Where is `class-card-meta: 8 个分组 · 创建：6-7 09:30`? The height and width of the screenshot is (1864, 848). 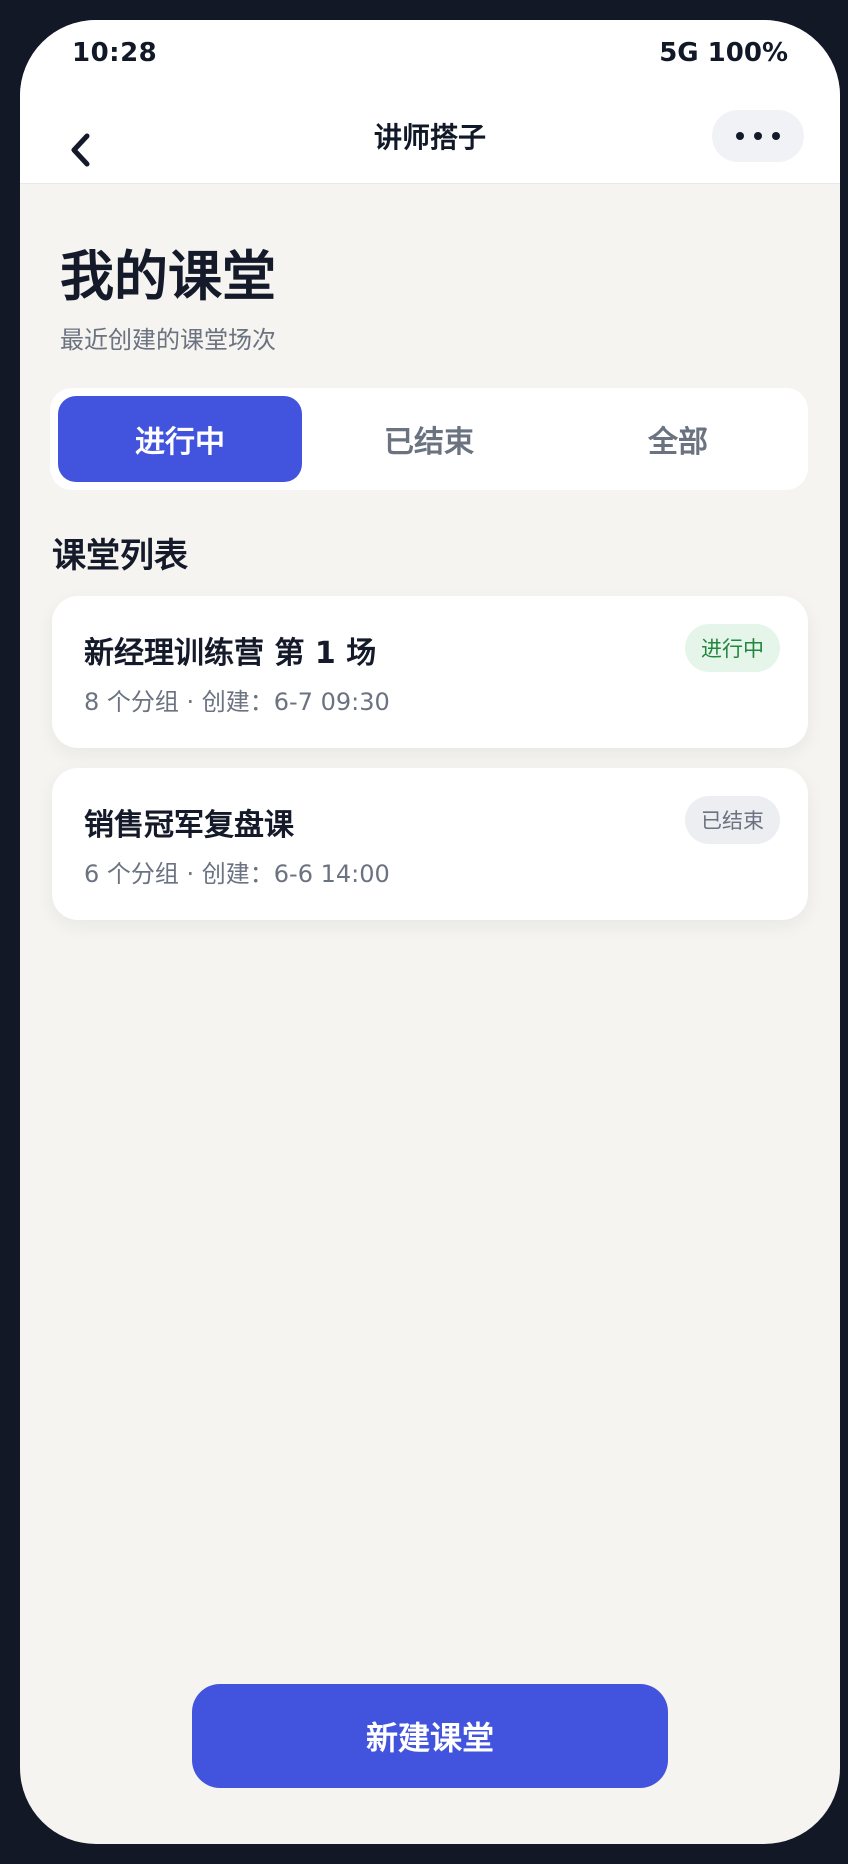
class-card-meta: 8 个分组 · 创建：6-7 09:30 is located at coordinates (237, 702).